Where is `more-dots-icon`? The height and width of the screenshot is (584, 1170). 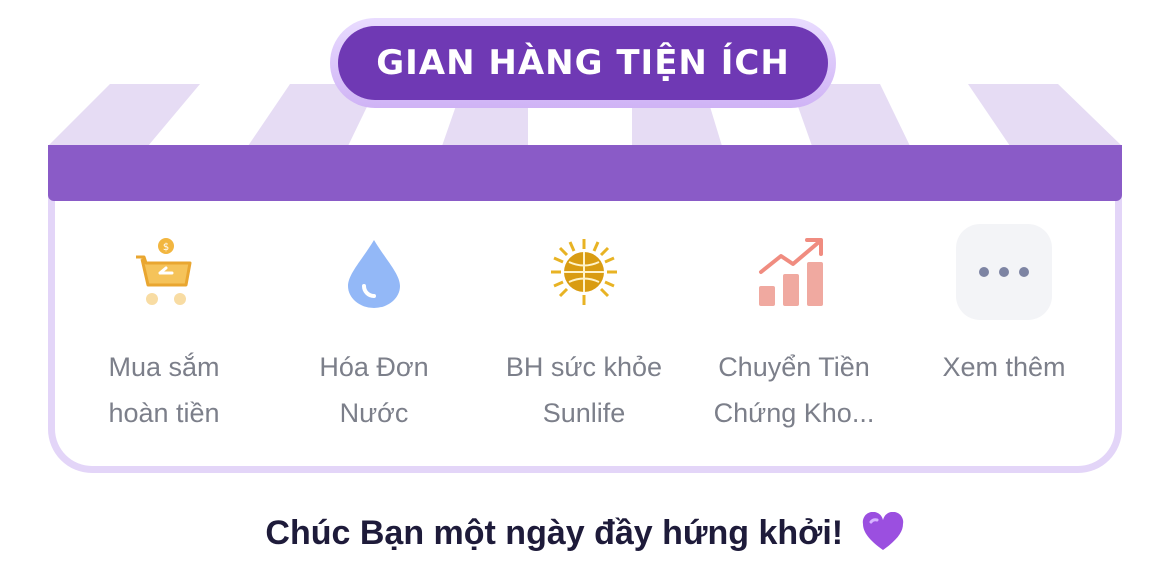 more-dots-icon is located at coordinates (1004, 272).